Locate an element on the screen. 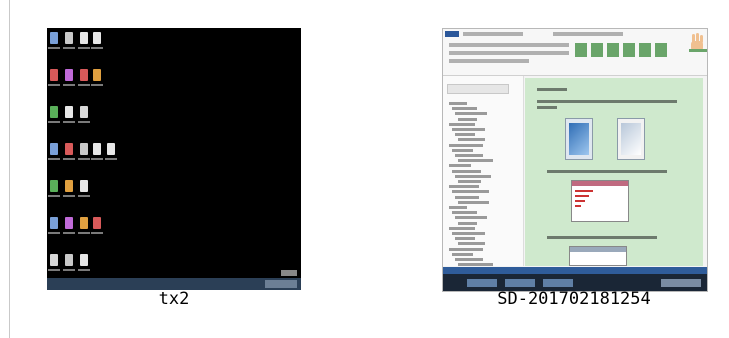  tile-label: SD-201702181254 is located at coordinates (574, 299).